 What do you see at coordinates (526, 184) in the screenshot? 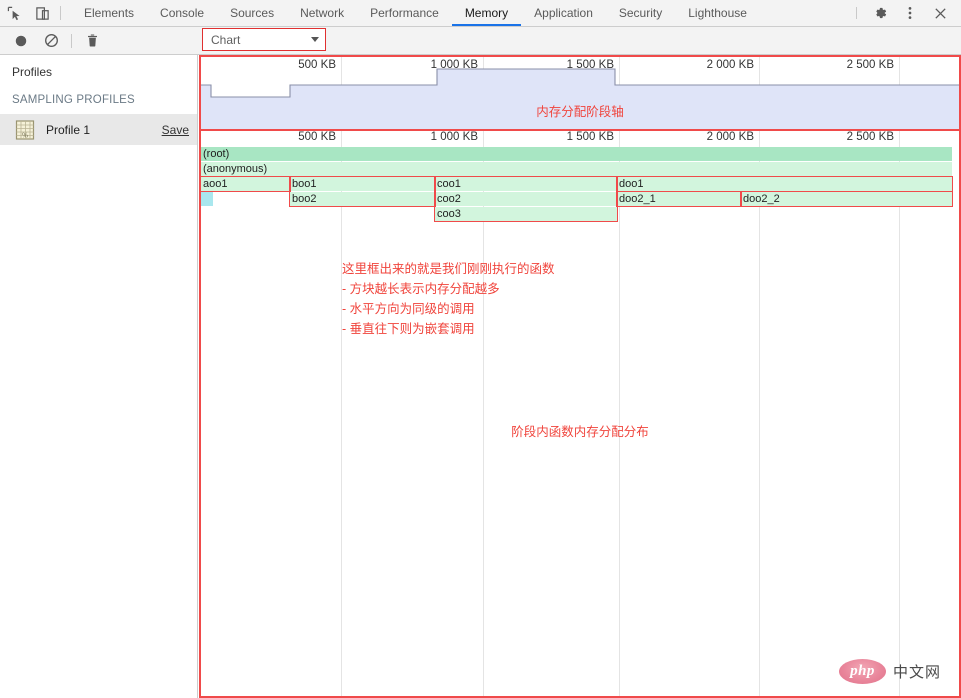
I see `flame-frame-coo1: coo1` at bounding box center [526, 184].